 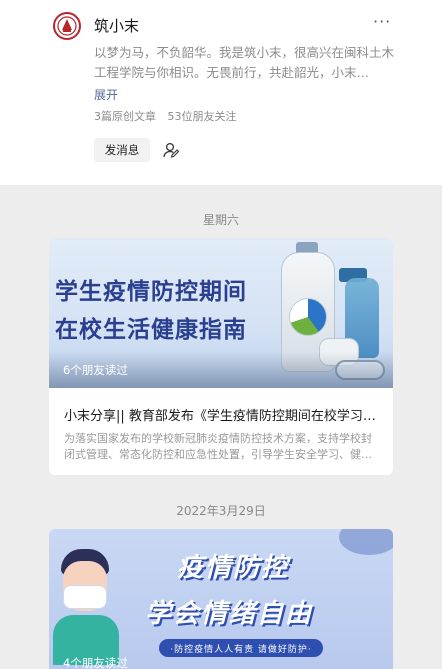 What do you see at coordinates (221, 406) in the screenshot?
I see `article-title: 小末分享|| 教育部发布《学生疫情防控期间在校学习生活健康指南》` at bounding box center [221, 406].